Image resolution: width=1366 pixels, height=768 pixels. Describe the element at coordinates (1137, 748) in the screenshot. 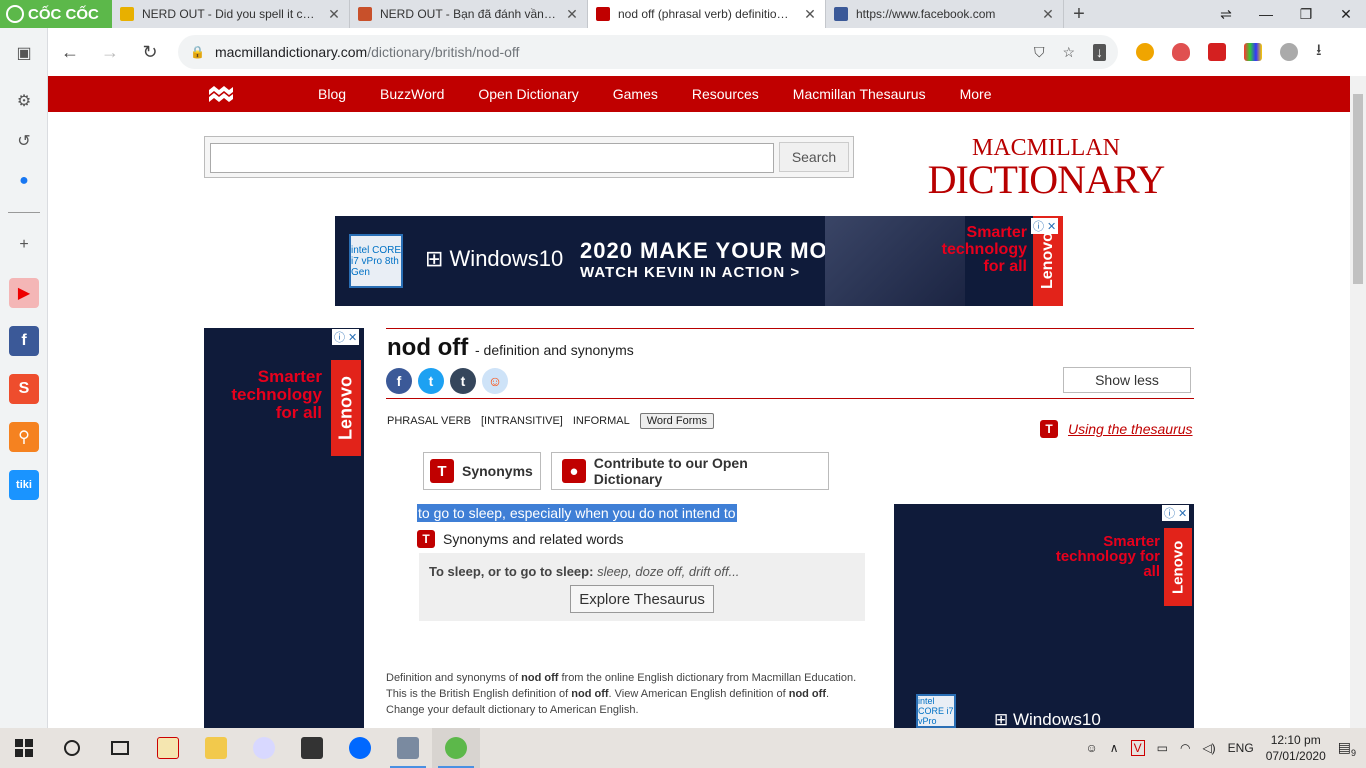

I see `unikey-icon: V` at that location.